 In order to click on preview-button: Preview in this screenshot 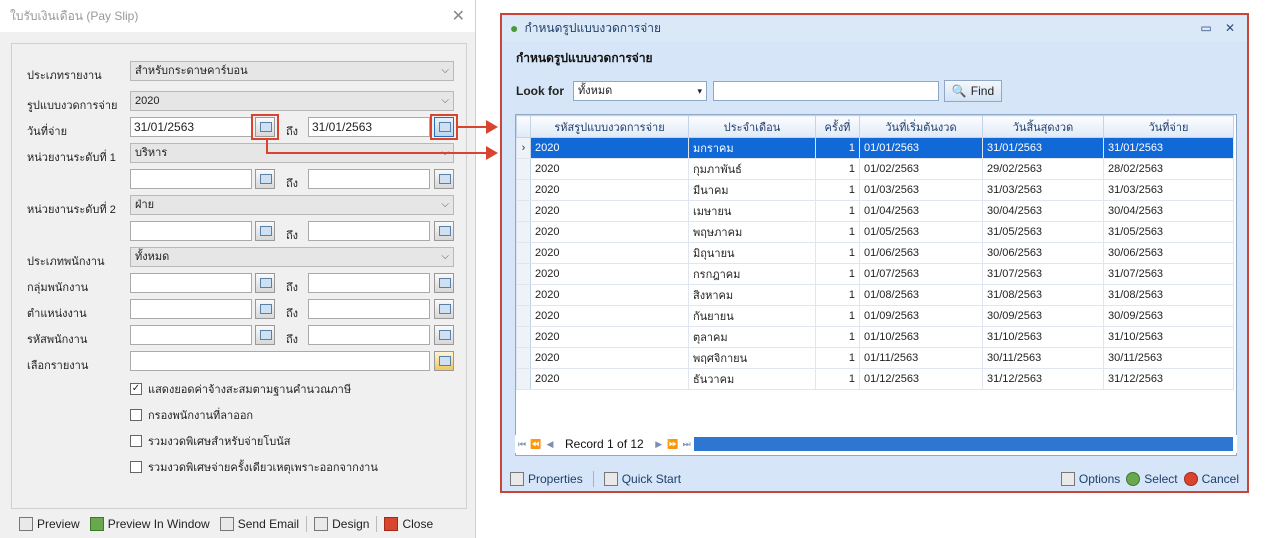, I will do `click(49, 524)`.